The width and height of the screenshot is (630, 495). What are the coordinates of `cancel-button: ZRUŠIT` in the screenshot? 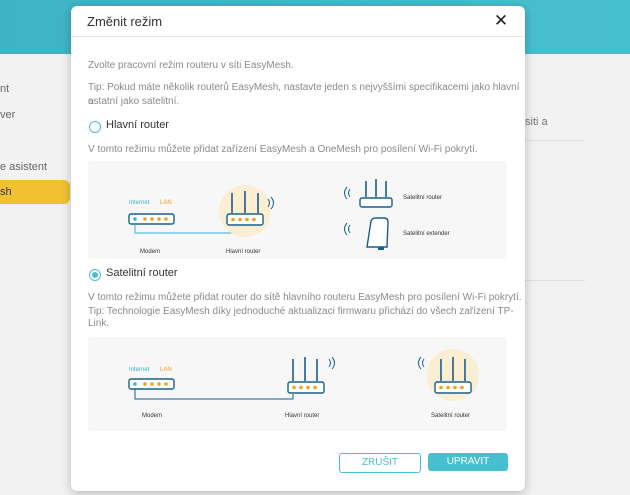 It's located at (380, 463).